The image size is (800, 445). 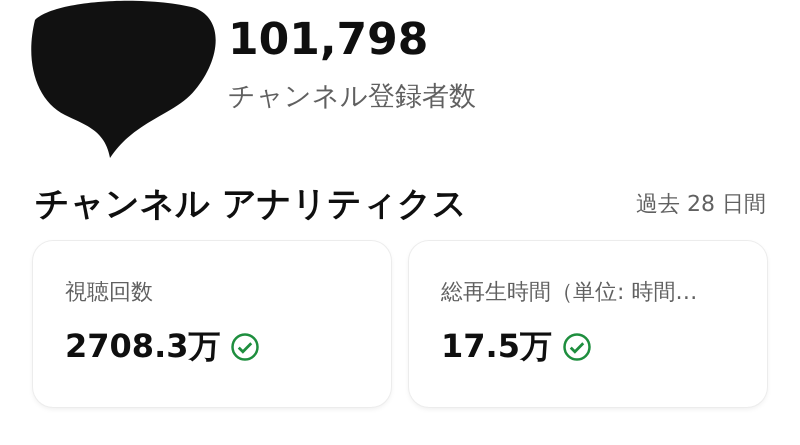 What do you see at coordinates (251, 204) in the screenshot?
I see `section-title: チャンネル アナリティクス` at bounding box center [251, 204].